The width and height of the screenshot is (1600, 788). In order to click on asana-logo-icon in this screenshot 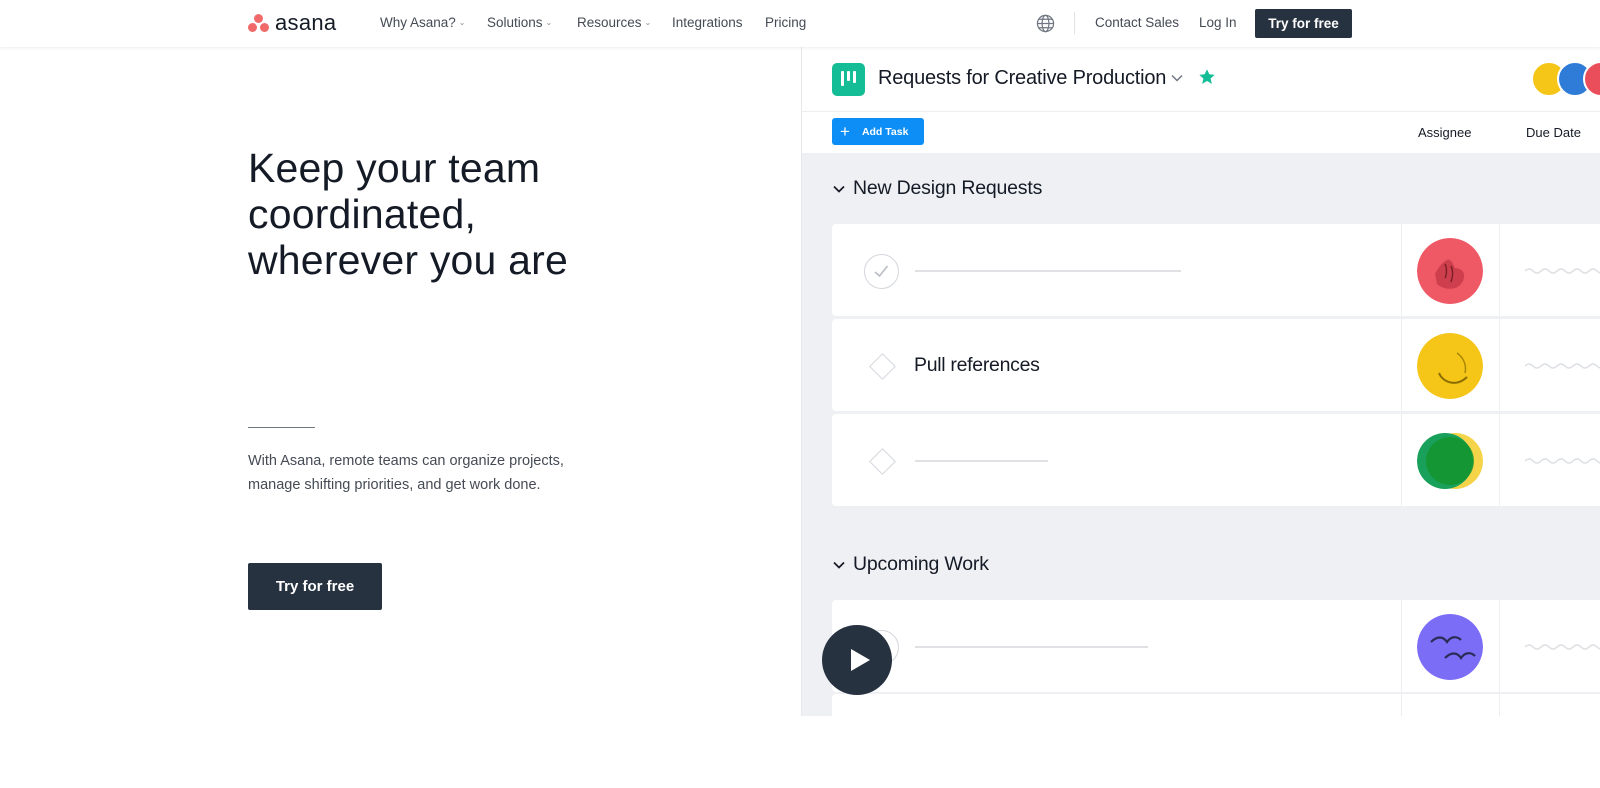, I will do `click(258, 23)`.